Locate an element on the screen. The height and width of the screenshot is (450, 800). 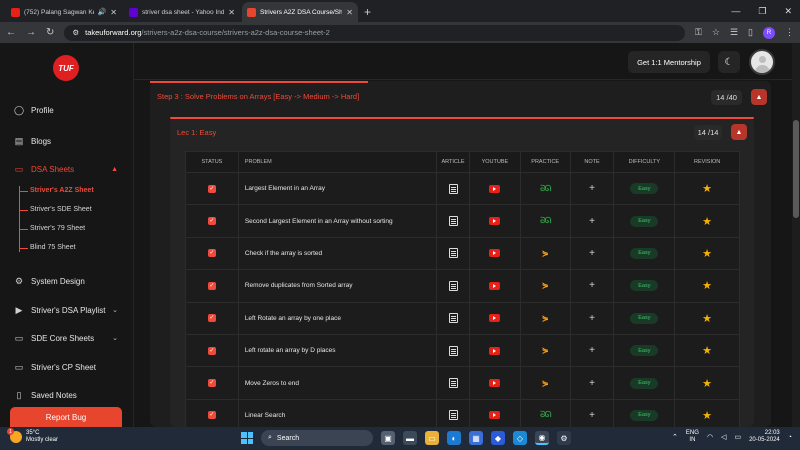
file-explorer-icon: ▭ is located at coordinates (432, 438).